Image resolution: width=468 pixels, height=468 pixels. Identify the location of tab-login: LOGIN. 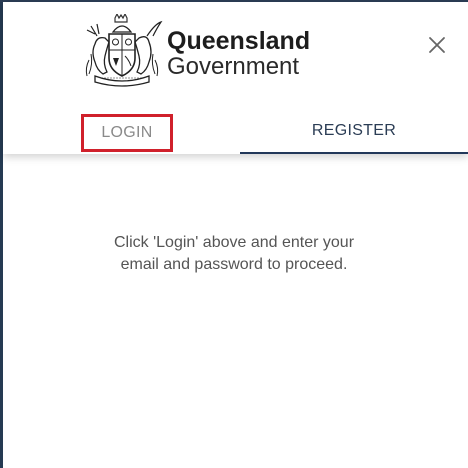
(127, 133).